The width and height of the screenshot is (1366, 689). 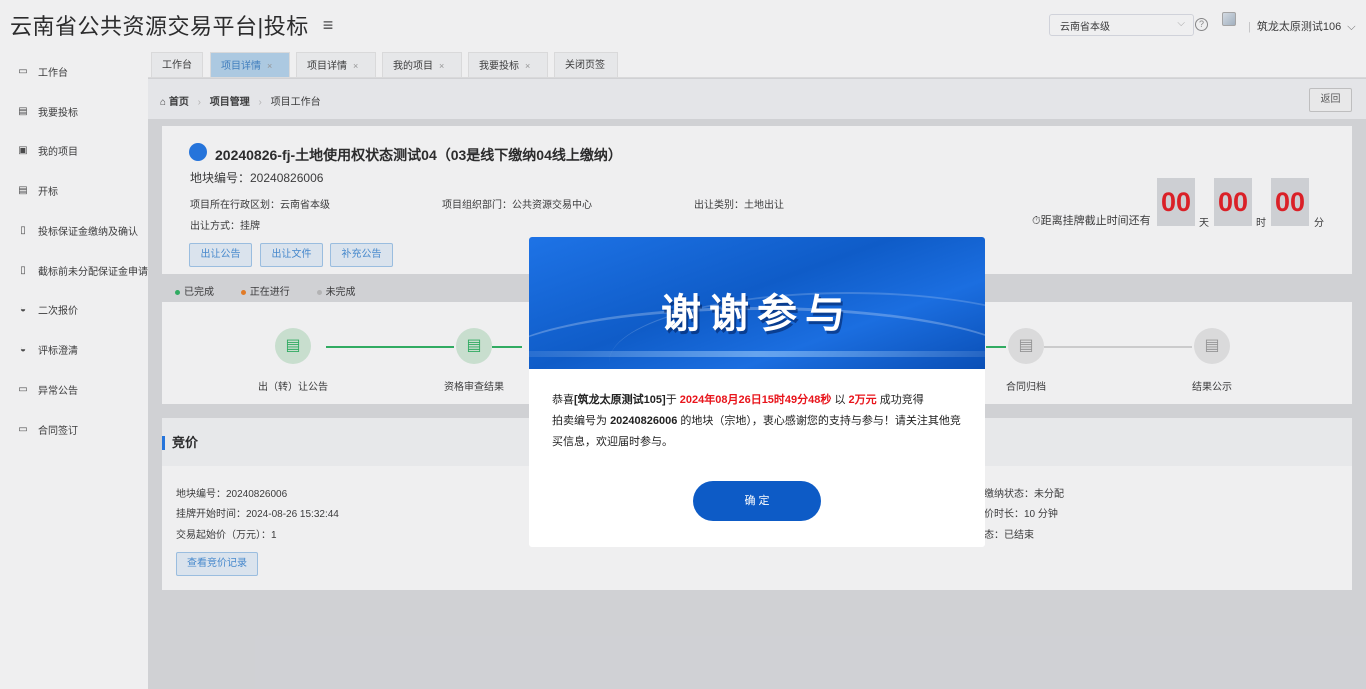 What do you see at coordinates (757, 313) in the screenshot?
I see `modal-heading: 谢谢参与` at bounding box center [757, 313].